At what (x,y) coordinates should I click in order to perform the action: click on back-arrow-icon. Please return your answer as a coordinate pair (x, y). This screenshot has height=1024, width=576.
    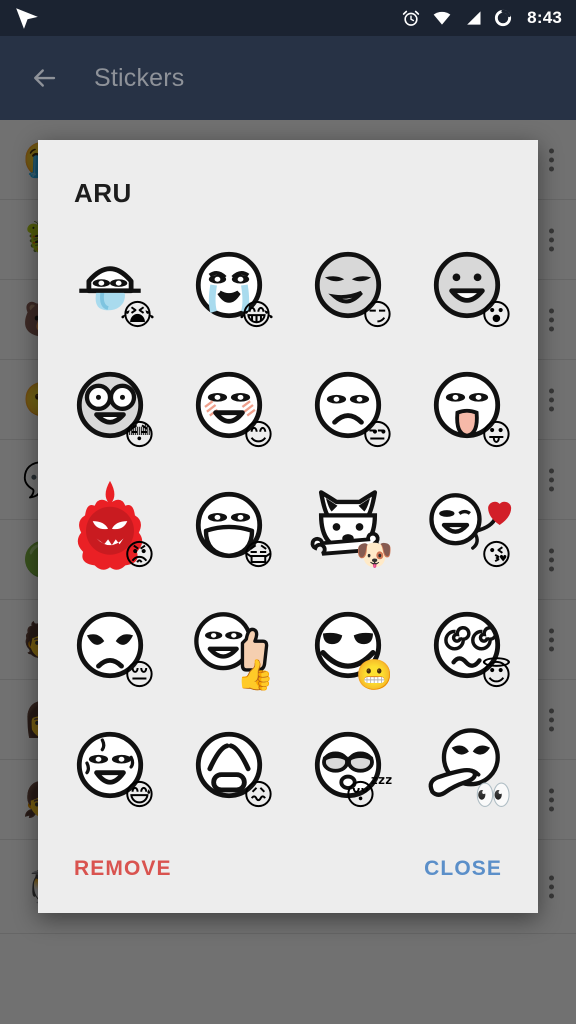
    Looking at the image, I should click on (44, 78).